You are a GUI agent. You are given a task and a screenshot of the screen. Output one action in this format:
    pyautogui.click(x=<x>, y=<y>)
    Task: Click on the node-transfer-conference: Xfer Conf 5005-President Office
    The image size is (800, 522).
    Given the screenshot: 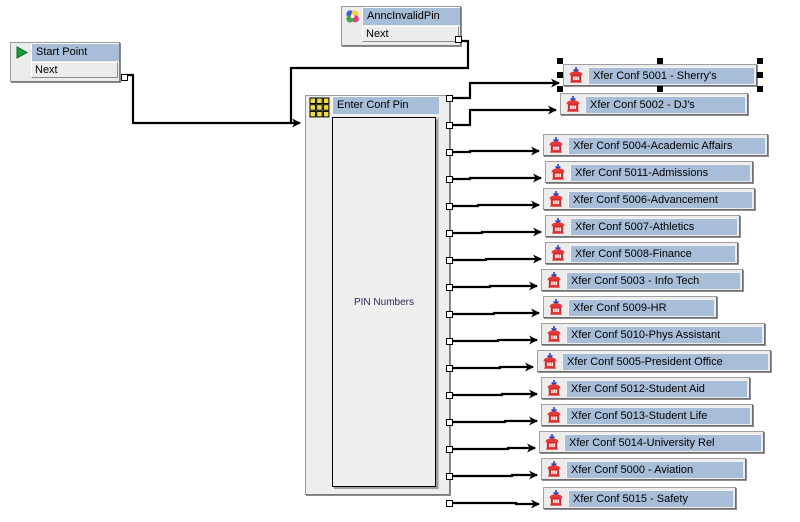 What is the action you would take?
    pyautogui.click(x=654, y=361)
    